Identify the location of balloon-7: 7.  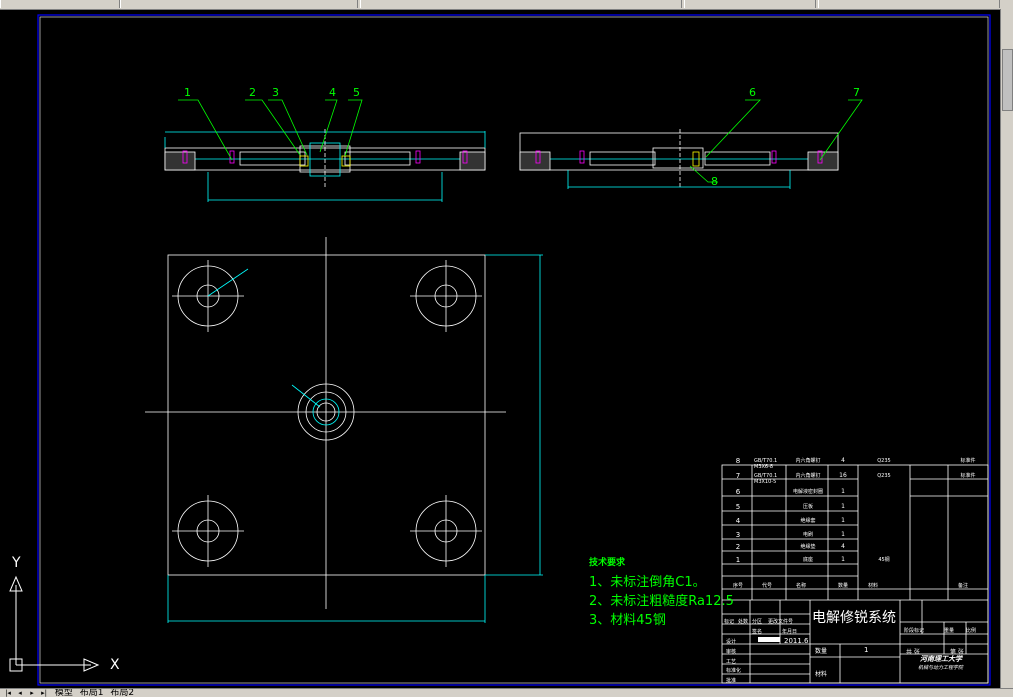
(856, 92).